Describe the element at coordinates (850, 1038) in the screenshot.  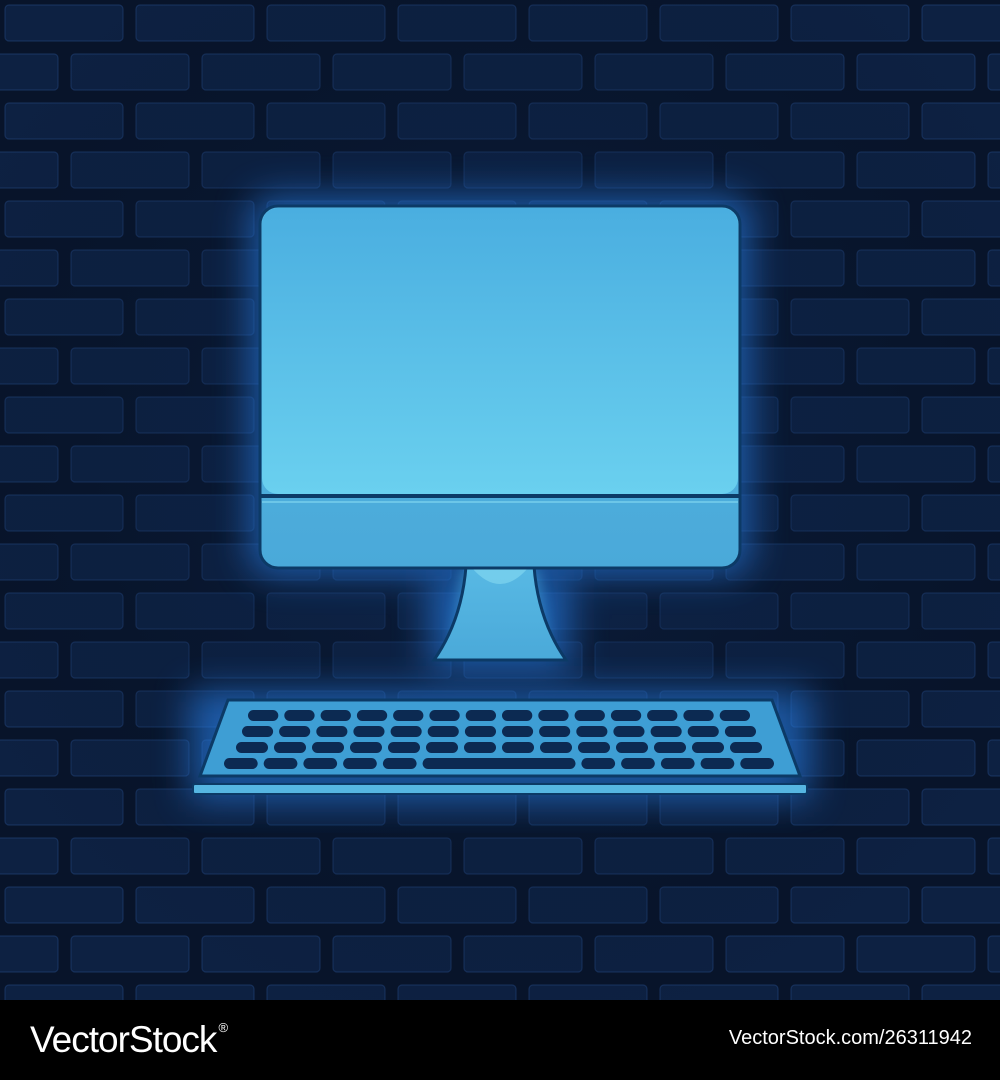
I see `image-id: VectorStock.com/26311942` at that location.